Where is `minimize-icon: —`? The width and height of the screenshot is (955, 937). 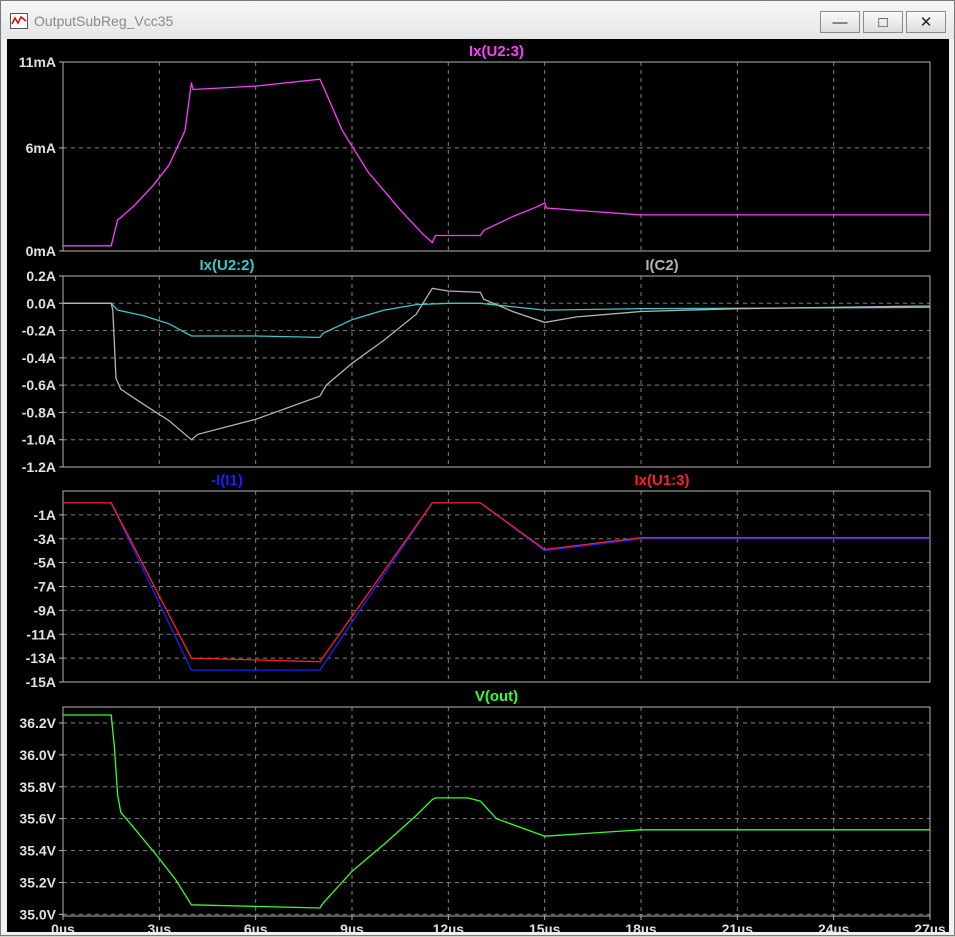
minimize-icon: — is located at coordinates (840, 22).